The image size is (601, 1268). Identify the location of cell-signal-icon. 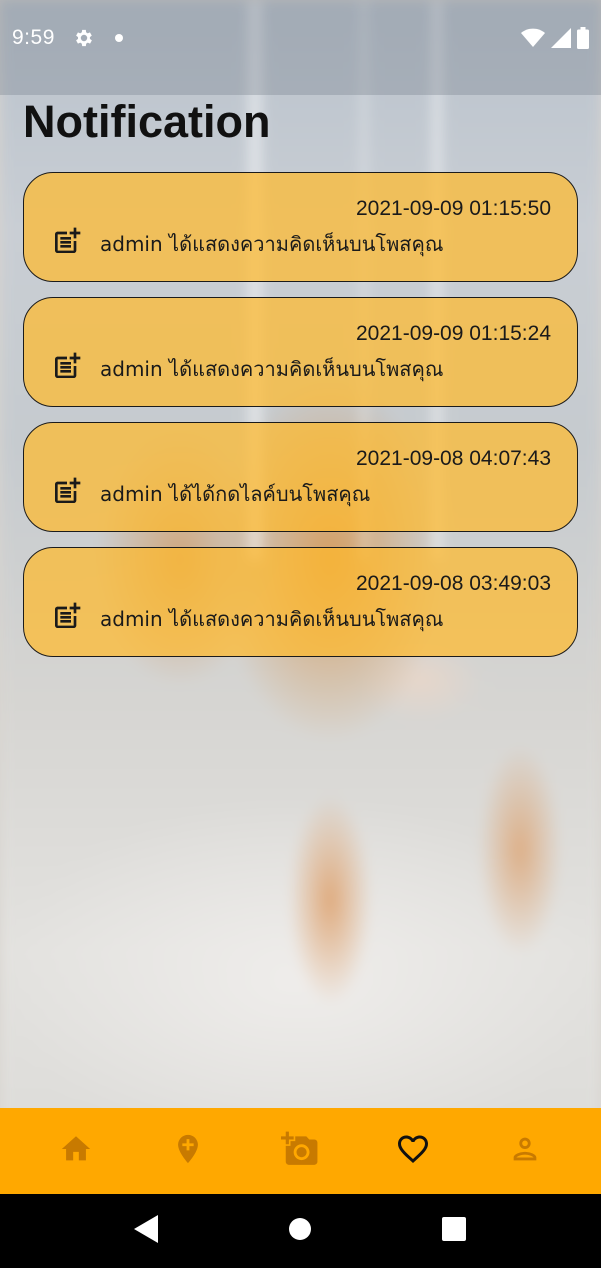
(561, 40).